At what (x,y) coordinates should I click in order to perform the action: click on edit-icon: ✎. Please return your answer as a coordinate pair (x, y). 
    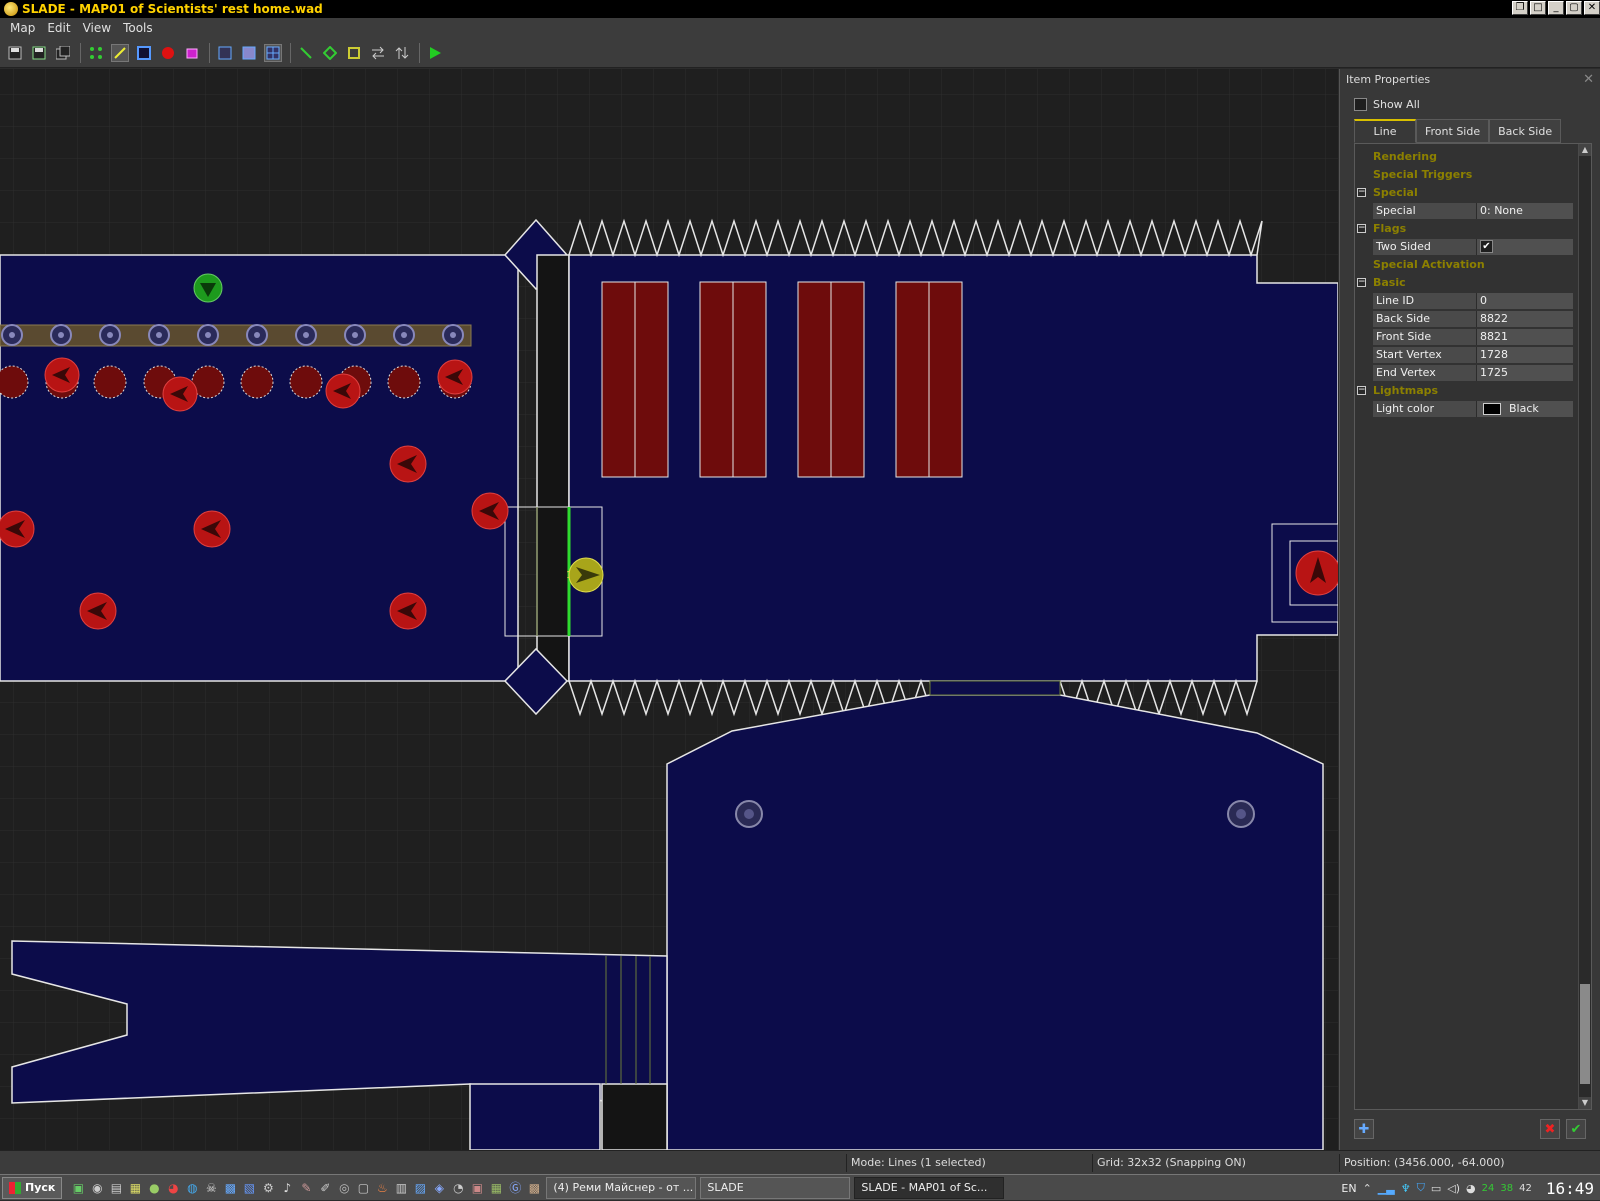
    Looking at the image, I should click on (306, 1188).